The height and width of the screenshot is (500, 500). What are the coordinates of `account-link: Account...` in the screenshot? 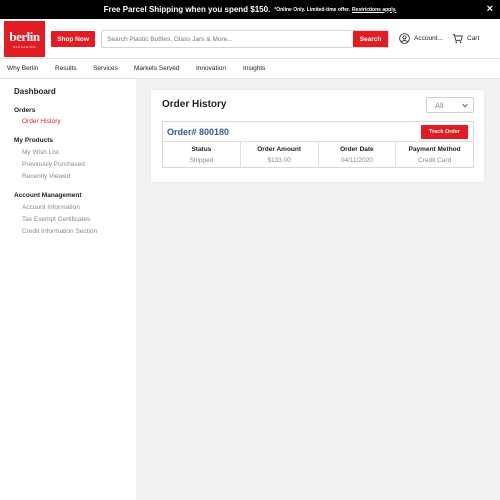 It's located at (421, 38).